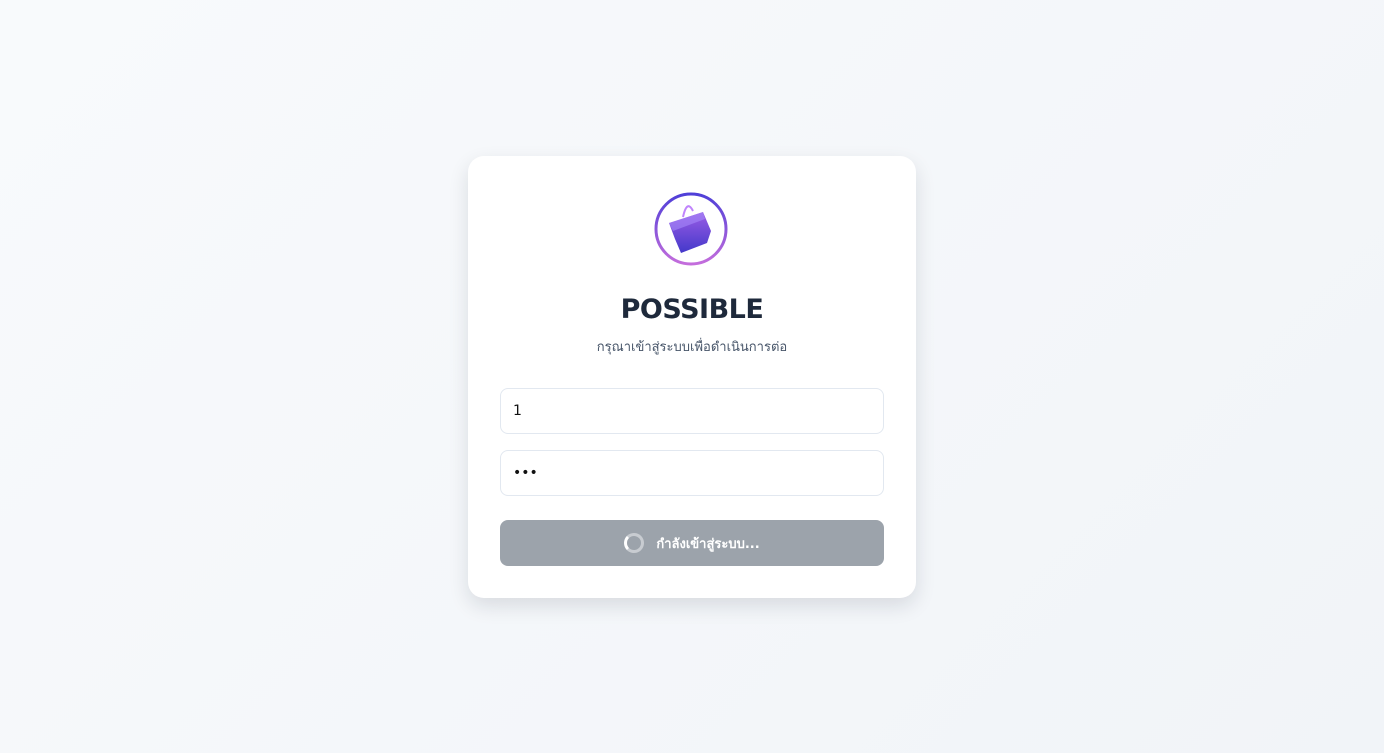 The image size is (1384, 753). What do you see at coordinates (691, 229) in the screenshot?
I see `shopping-bag-logo-icon` at bounding box center [691, 229].